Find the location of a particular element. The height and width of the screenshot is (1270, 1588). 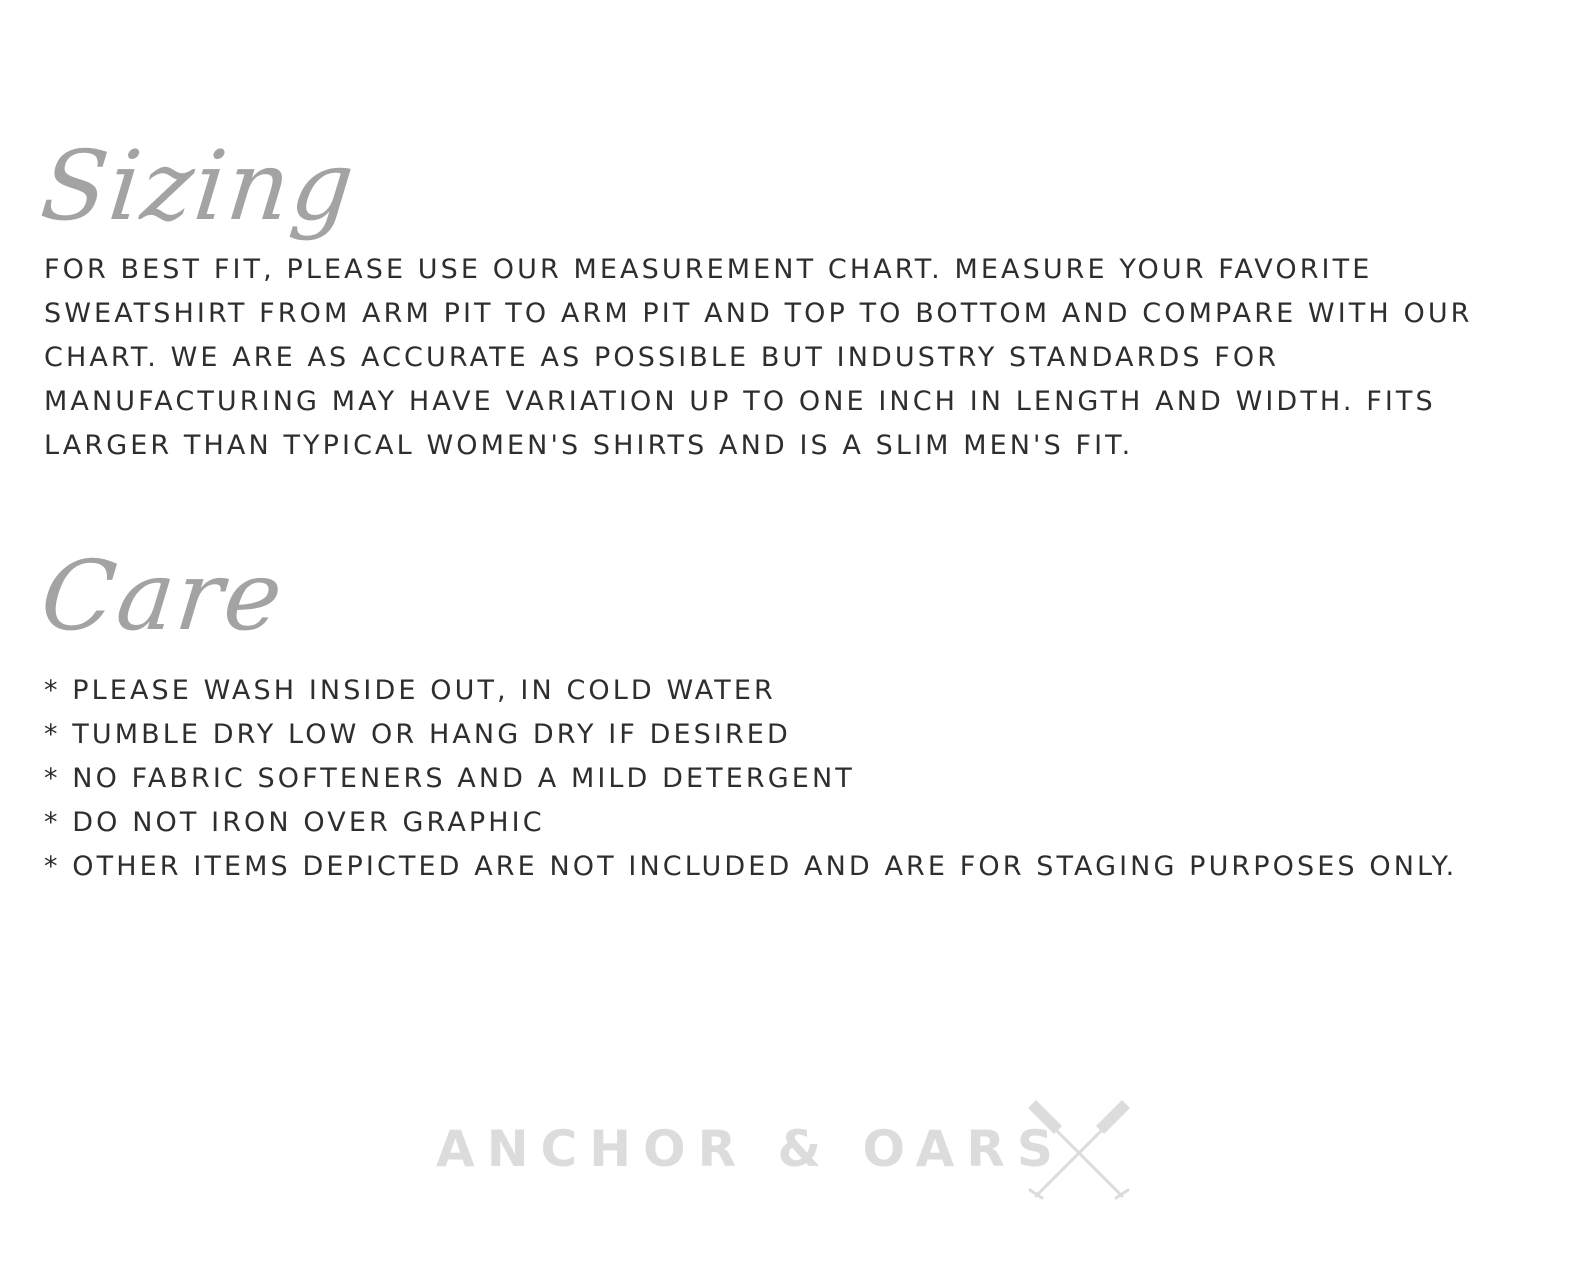

care-item: * DO NOT IRON OVER GRAPHIC is located at coordinates (294, 822).